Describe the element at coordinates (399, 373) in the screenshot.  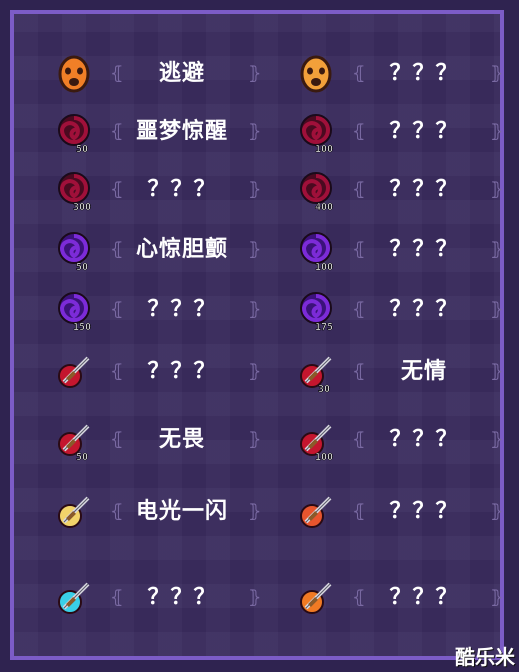
I see `achievement-item: 30 ⦃ 无情 ⦄` at that location.